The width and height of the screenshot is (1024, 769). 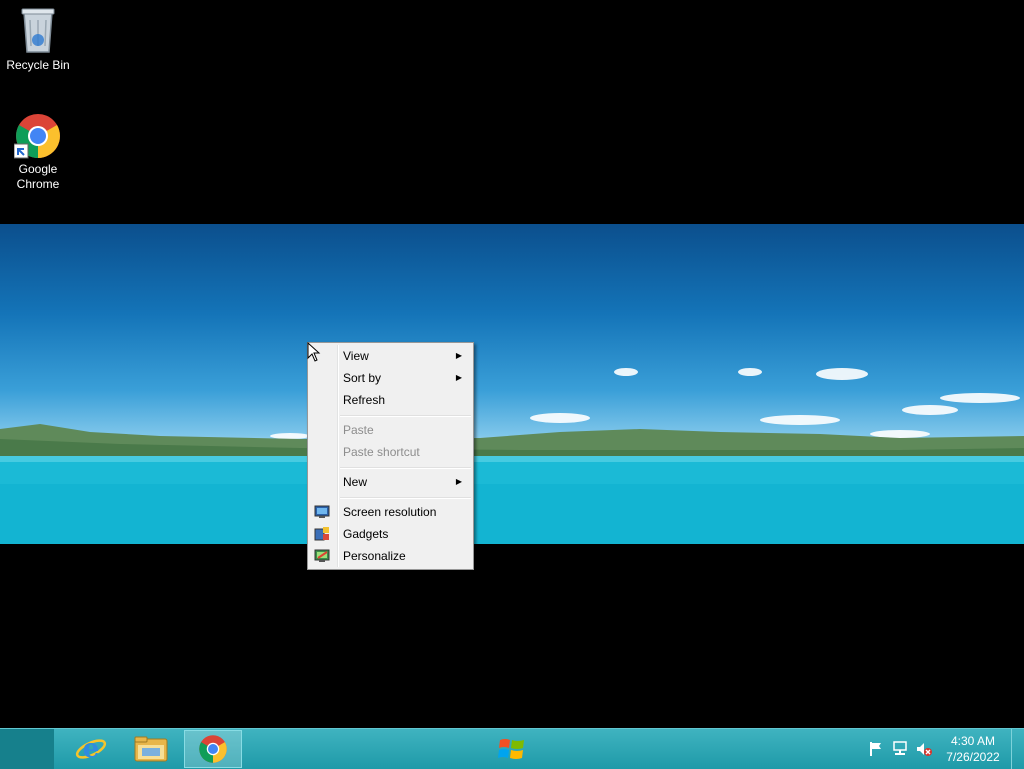 I want to click on svg-text: e, so click(x=91, y=749).